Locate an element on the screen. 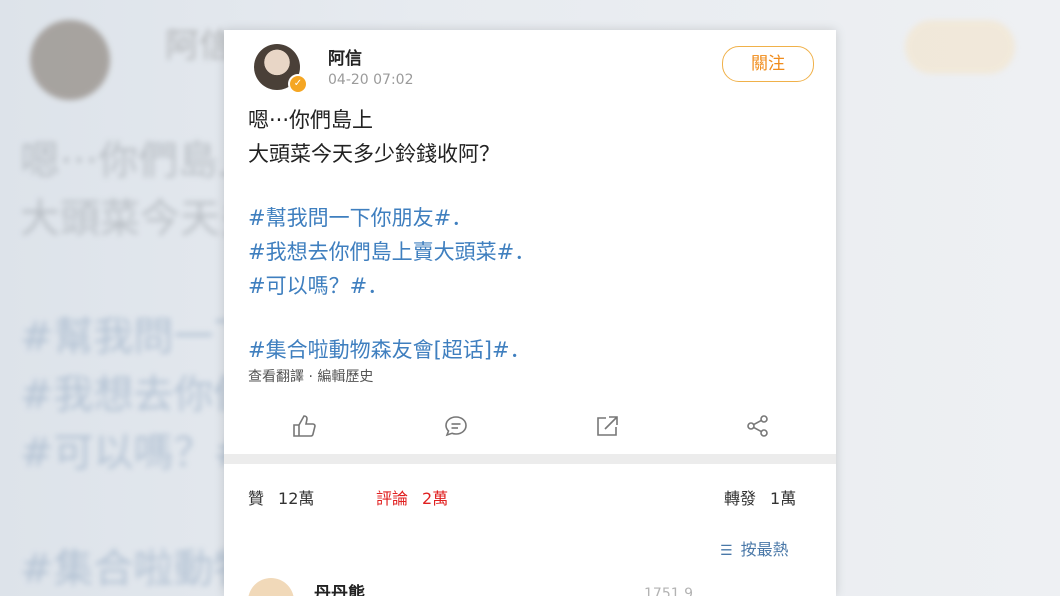  background-text-line: 嗯···你們島上 is located at coordinates (139, 161).